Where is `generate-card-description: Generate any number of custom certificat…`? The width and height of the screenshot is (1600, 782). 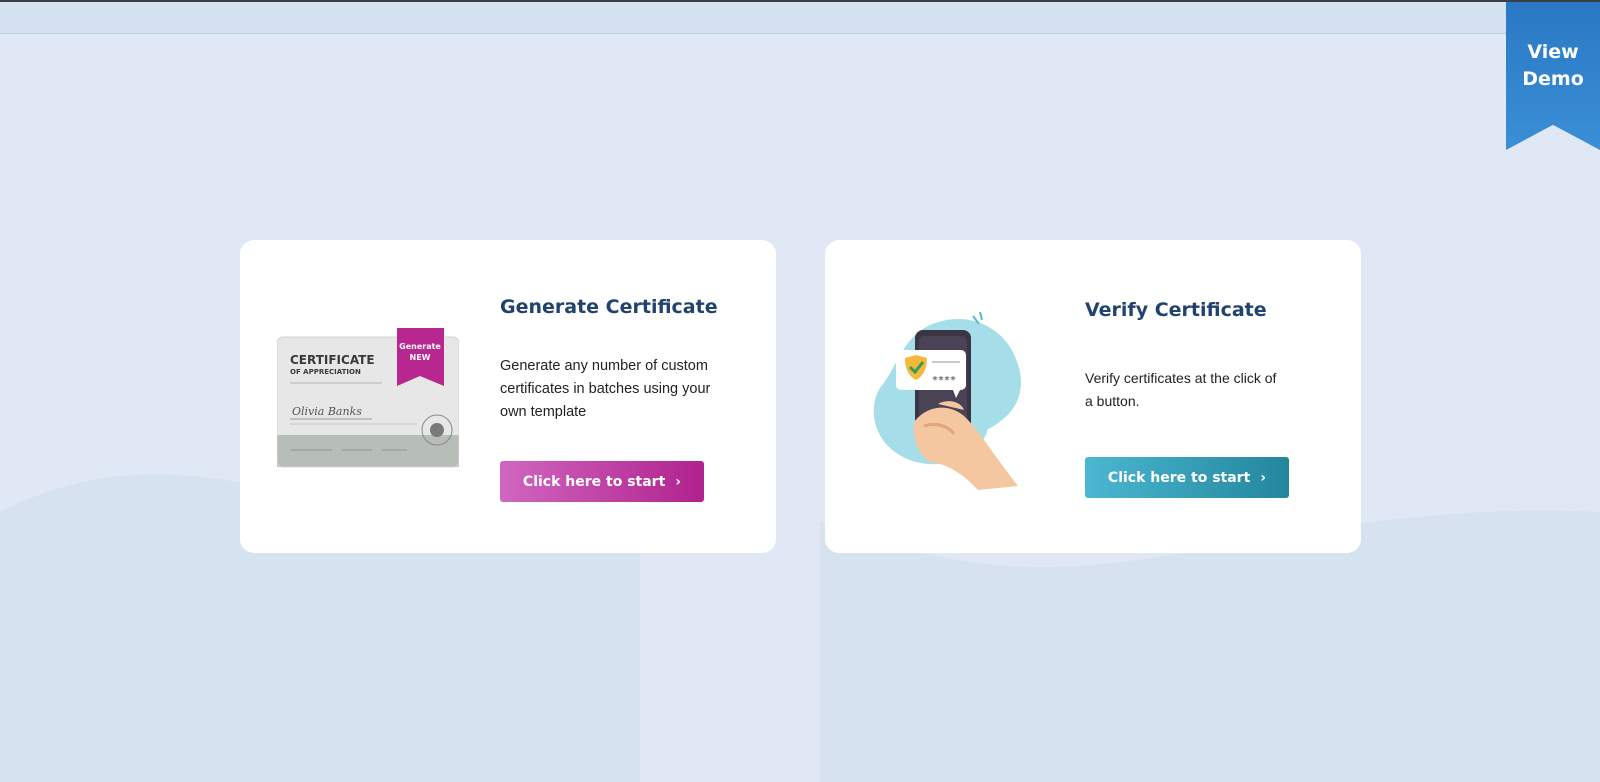 generate-card-description: Generate any number of custom certificat… is located at coordinates (605, 389).